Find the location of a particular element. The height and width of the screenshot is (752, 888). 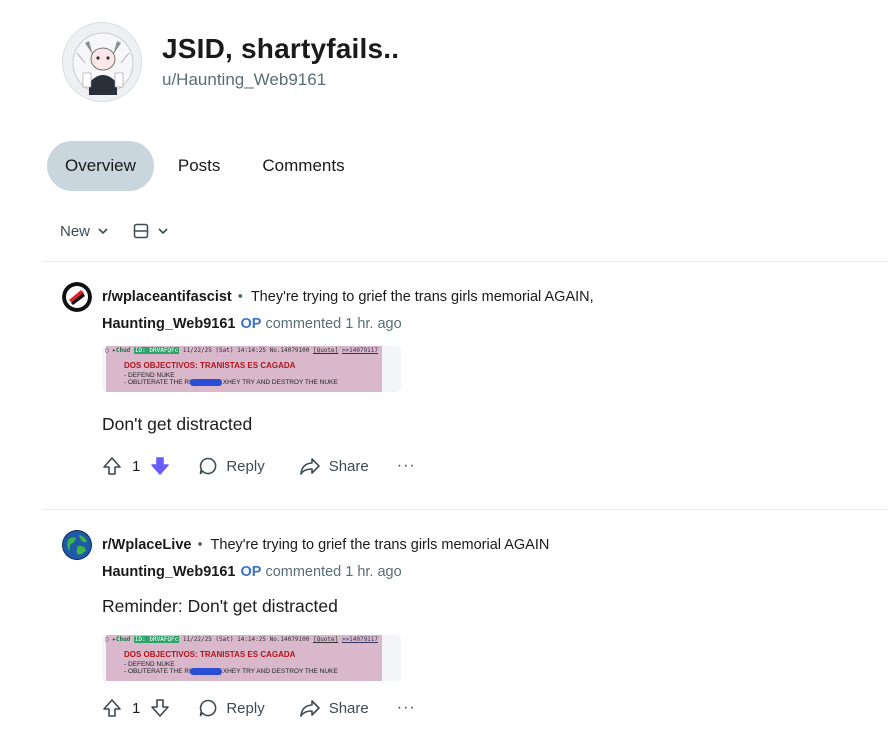

tab-posts: Posts is located at coordinates (199, 166).